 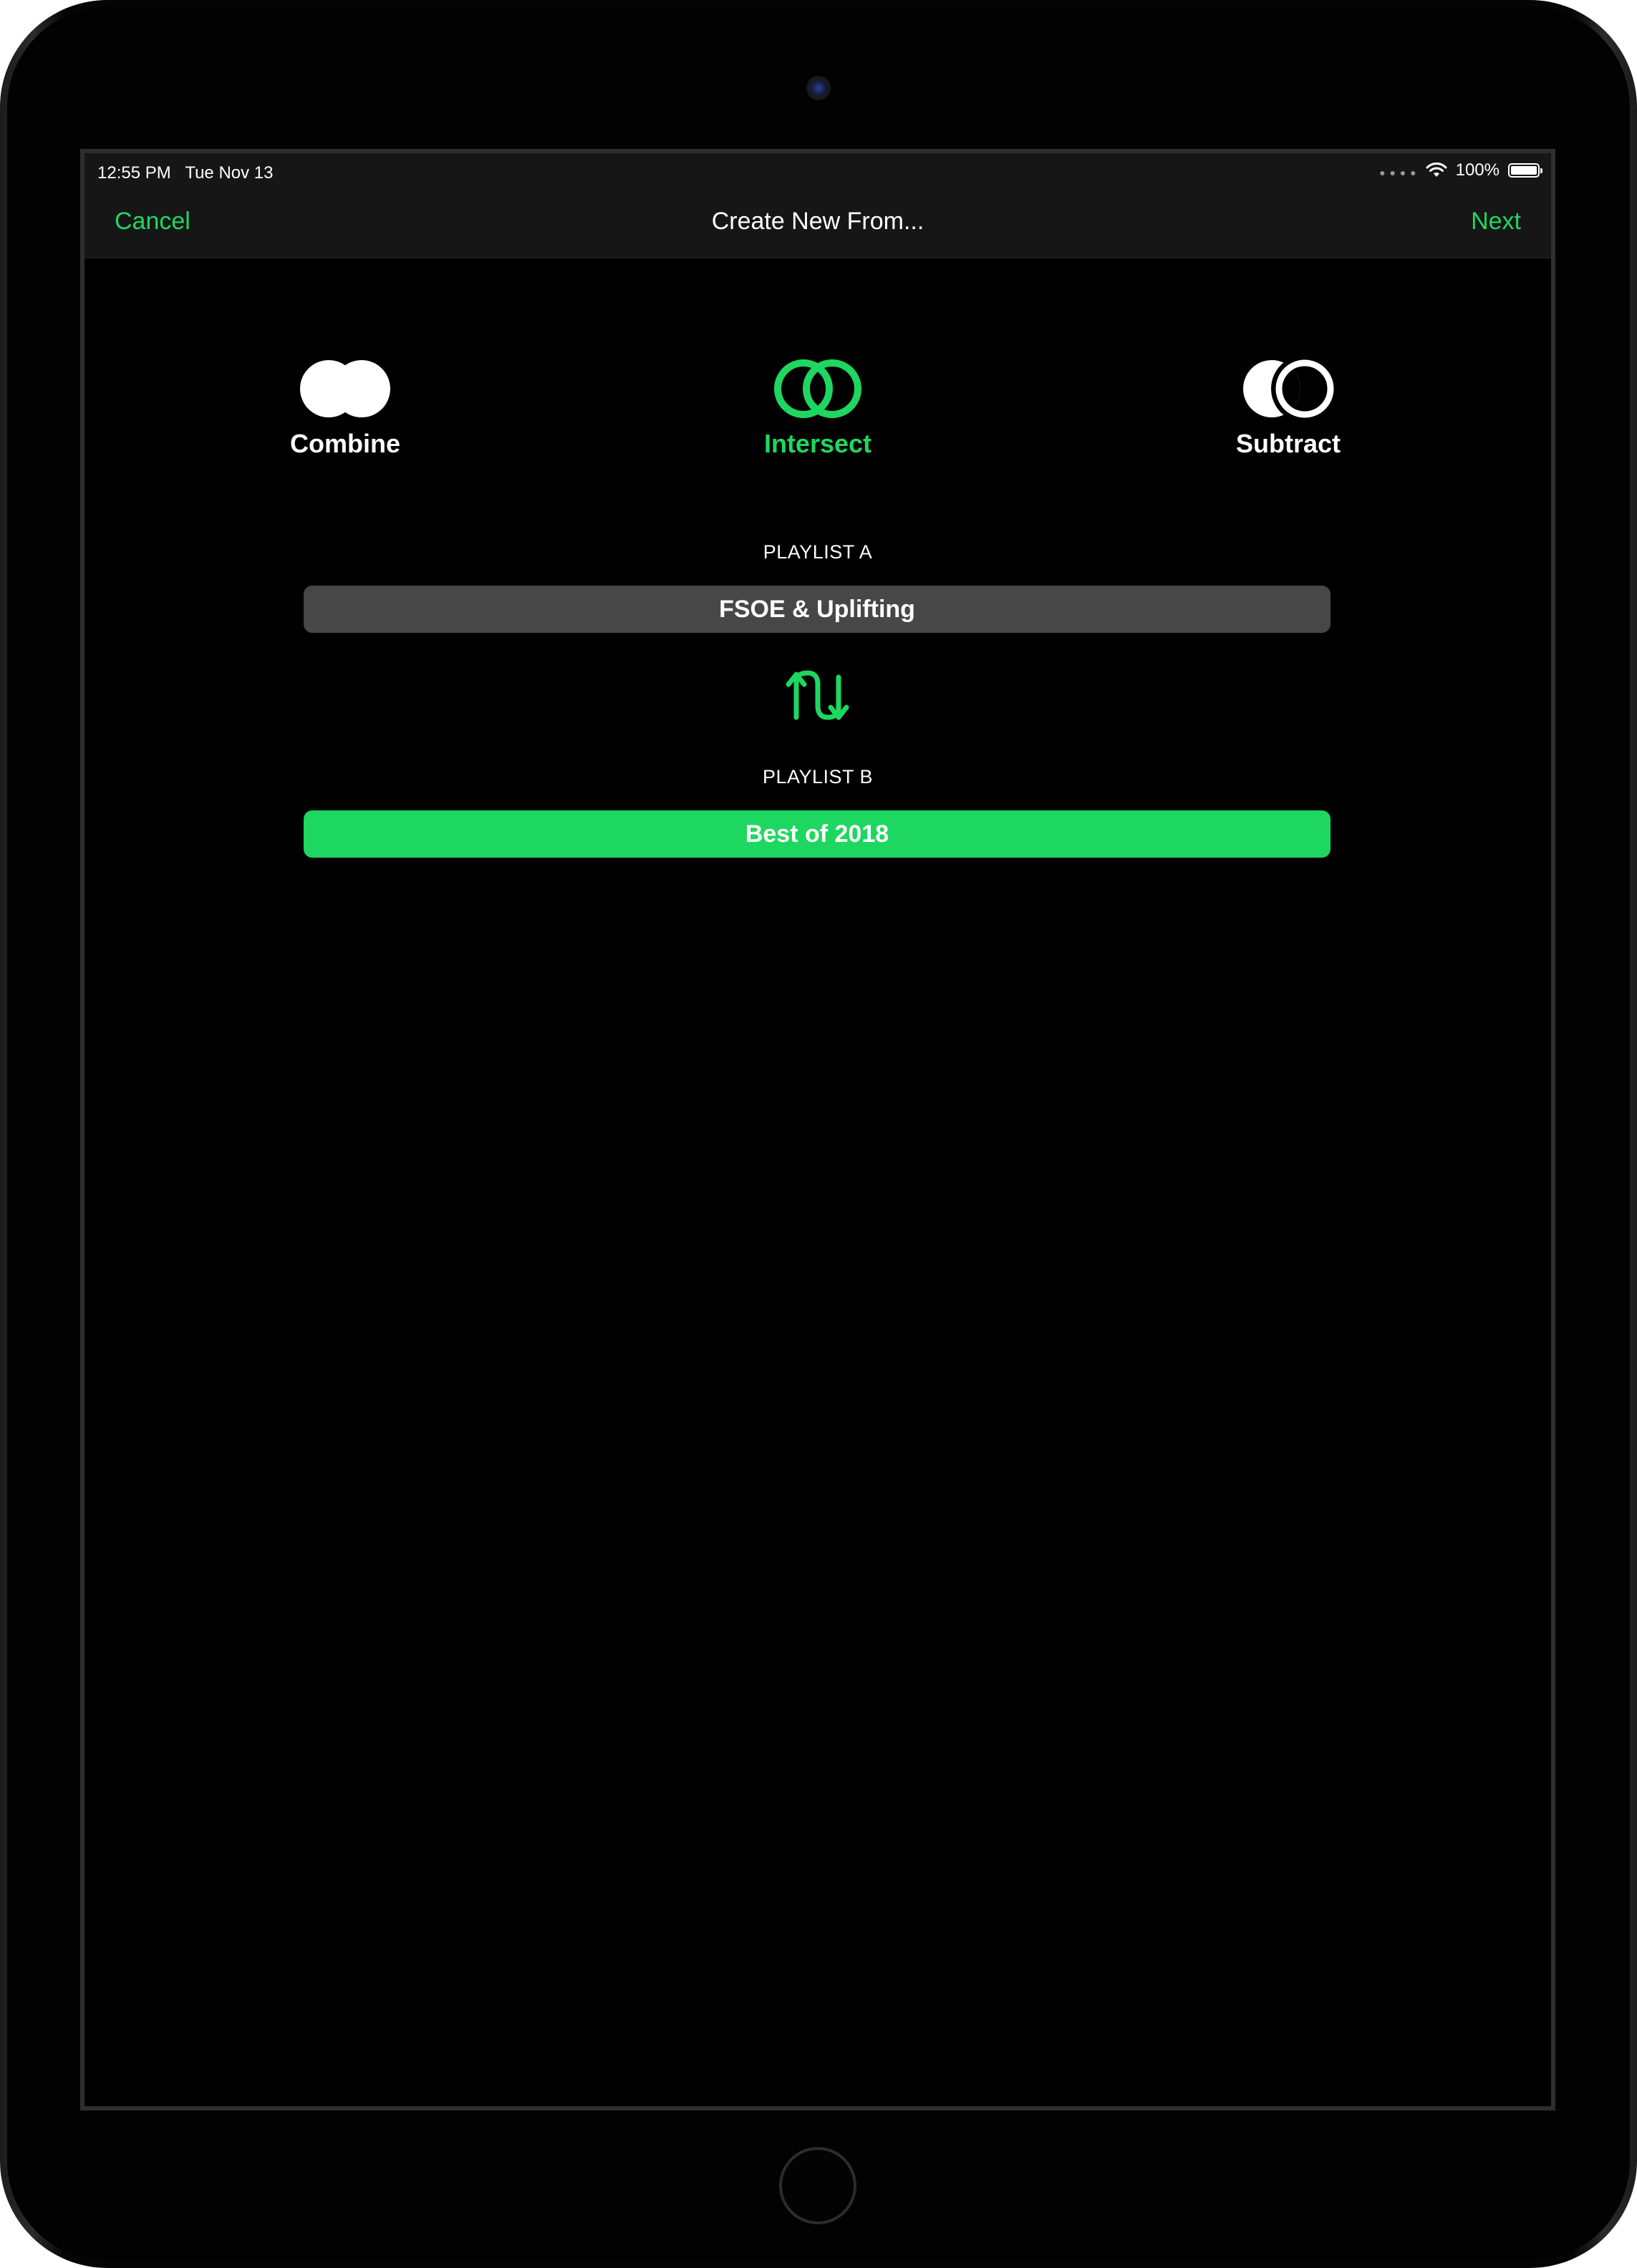 What do you see at coordinates (345, 388) in the screenshot?
I see `combine-icon` at bounding box center [345, 388].